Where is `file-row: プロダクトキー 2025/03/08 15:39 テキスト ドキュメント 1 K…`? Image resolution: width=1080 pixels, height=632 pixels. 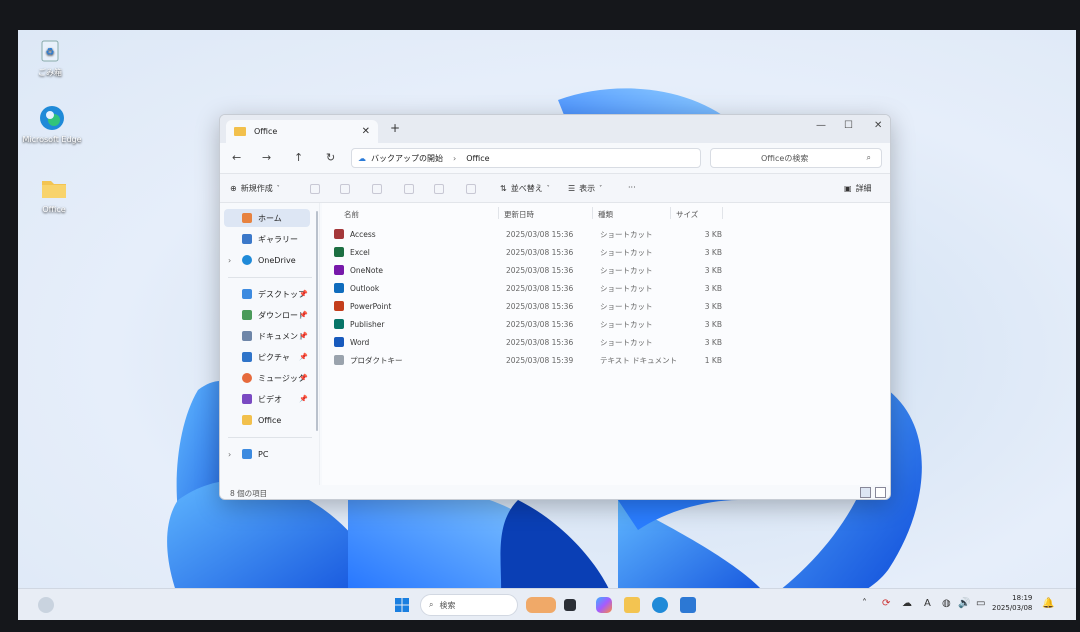
file-row: プロダクトキー 2025/03/08 15:39 テキスト ドキュメント 1 K… is located at coordinates (529, 360).